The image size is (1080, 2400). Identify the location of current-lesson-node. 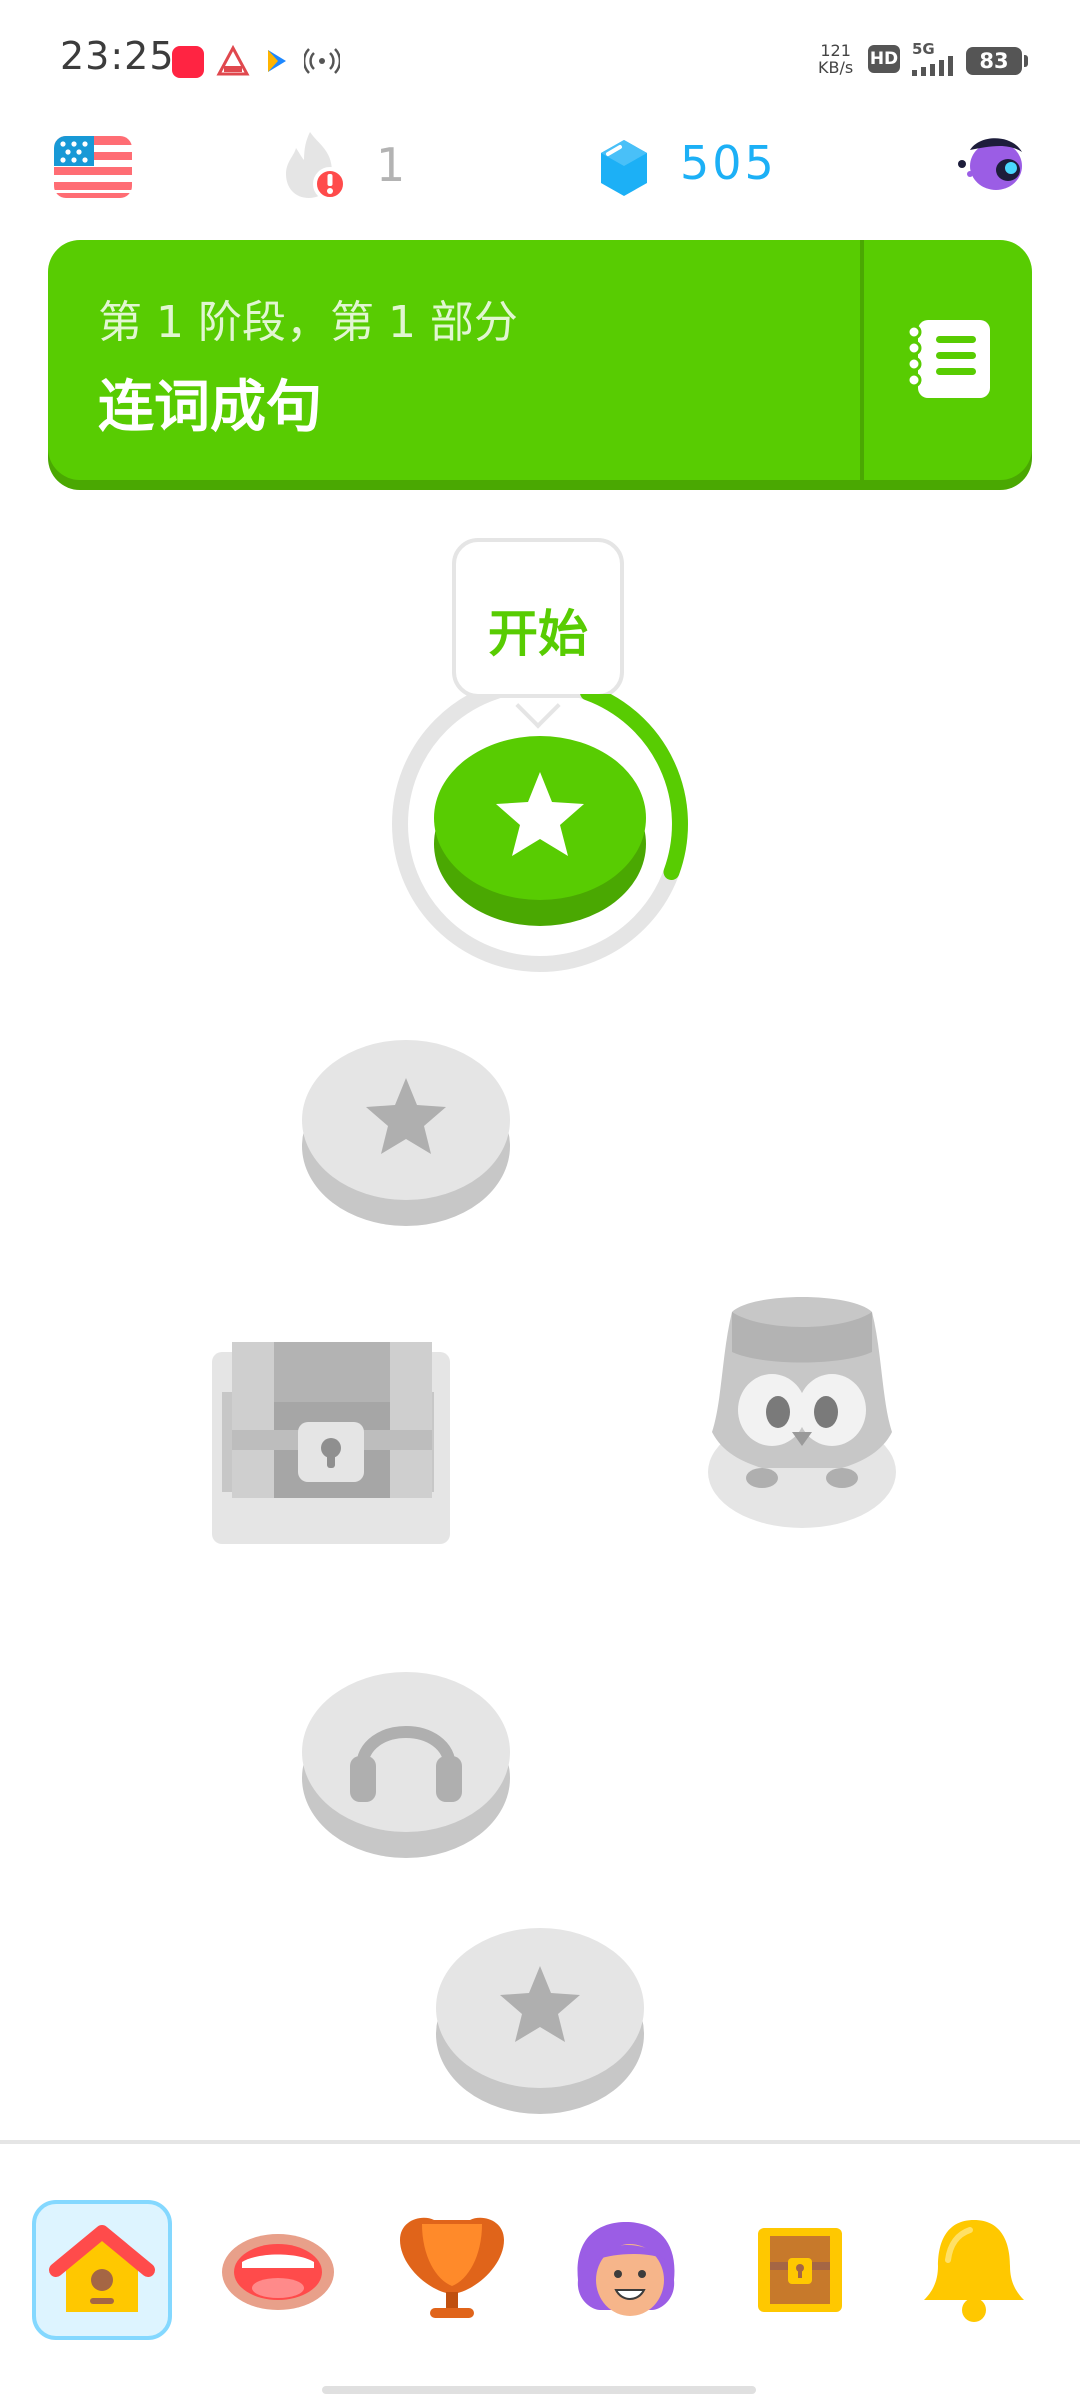
(540, 834).